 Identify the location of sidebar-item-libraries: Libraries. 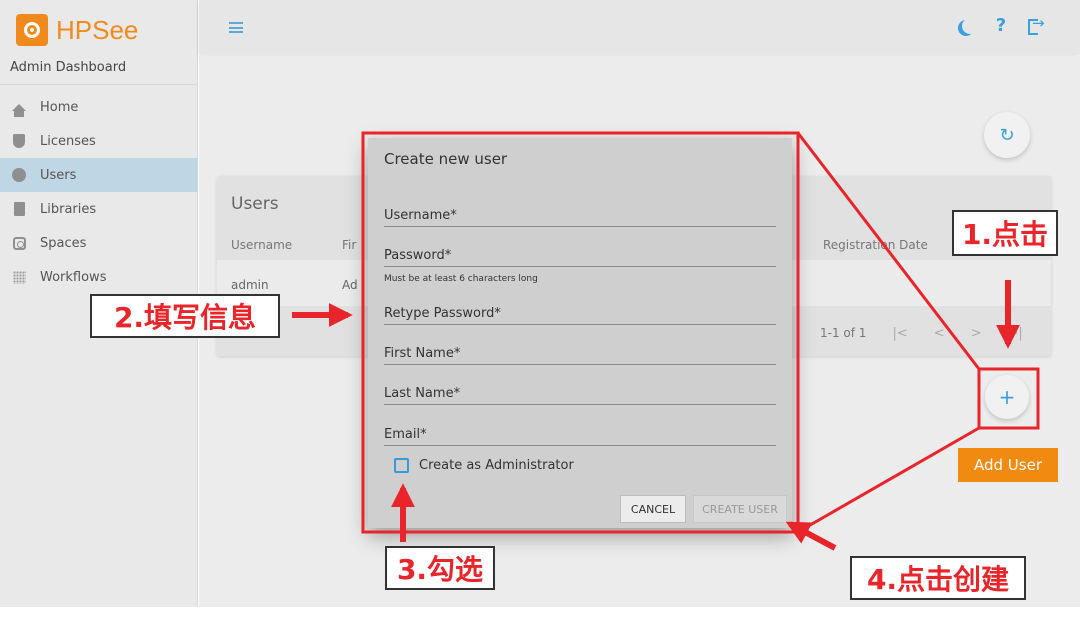
(99, 209).